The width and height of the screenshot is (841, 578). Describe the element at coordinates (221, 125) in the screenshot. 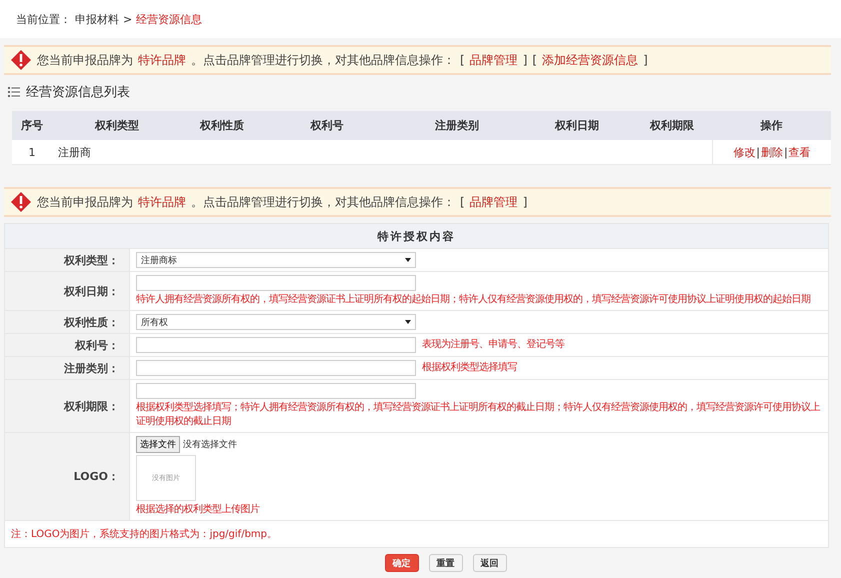

I see `column-header: 权利性质` at that location.